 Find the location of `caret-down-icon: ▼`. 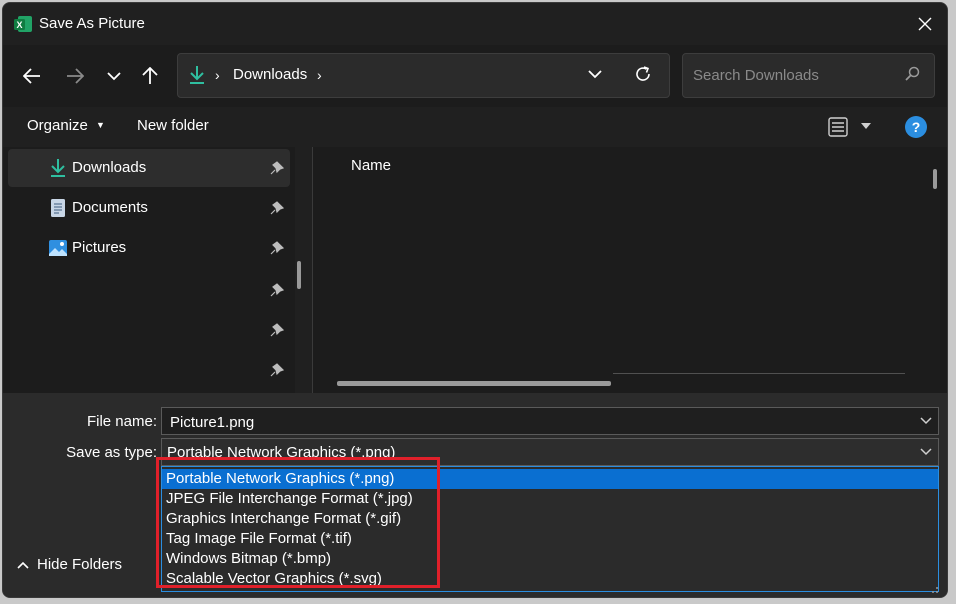

caret-down-icon: ▼ is located at coordinates (100, 125).